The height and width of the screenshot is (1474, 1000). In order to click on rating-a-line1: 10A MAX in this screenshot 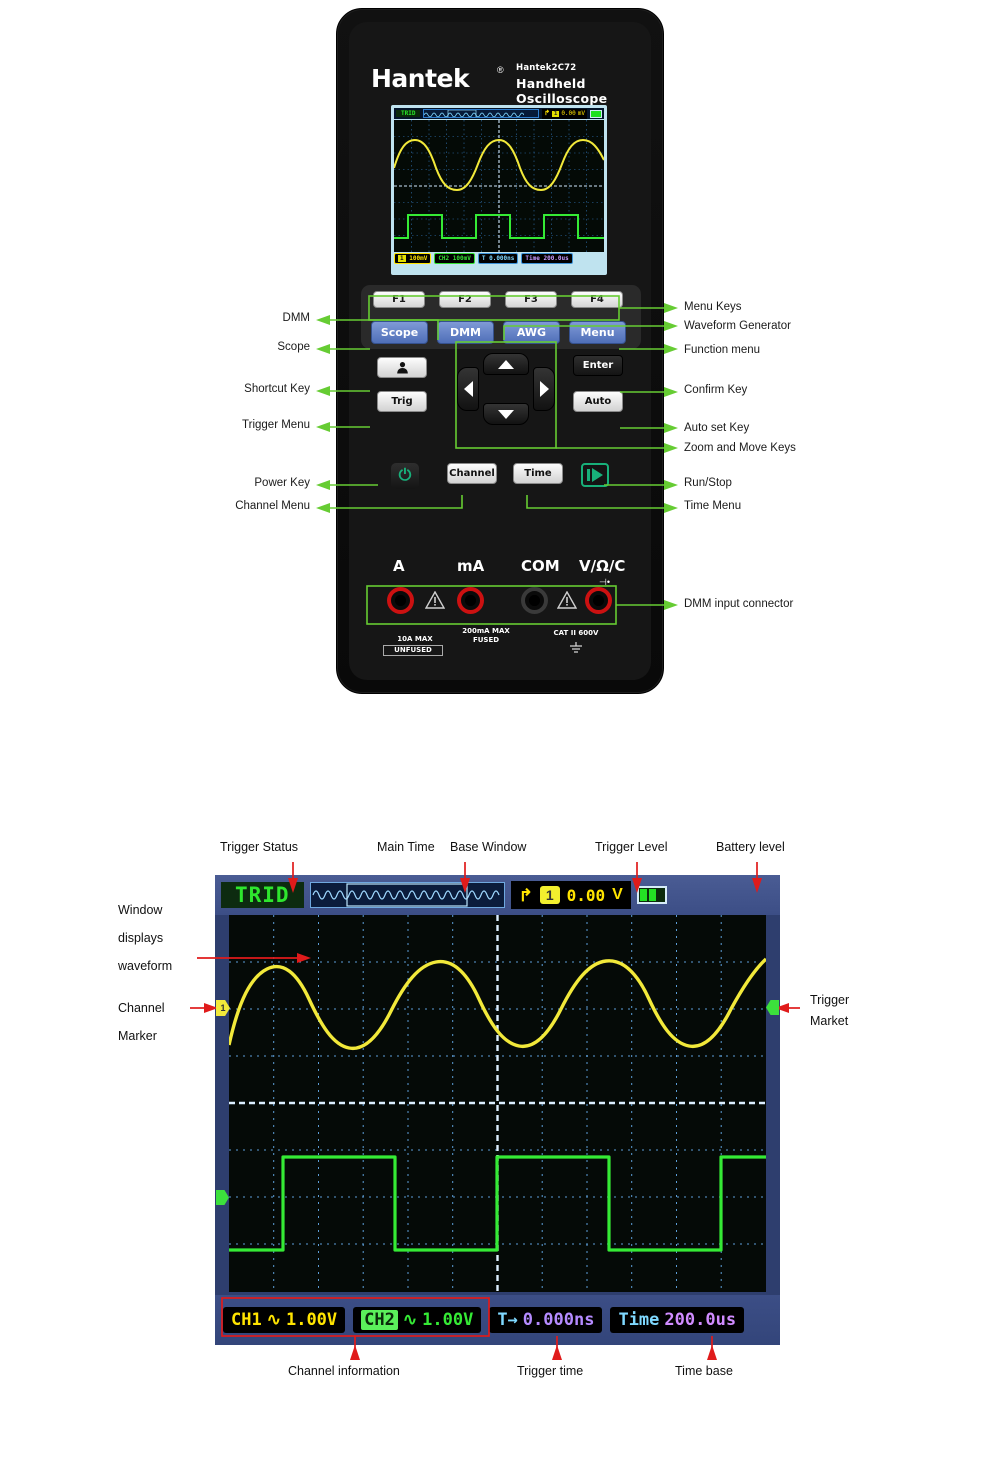, I will do `click(415, 639)`.